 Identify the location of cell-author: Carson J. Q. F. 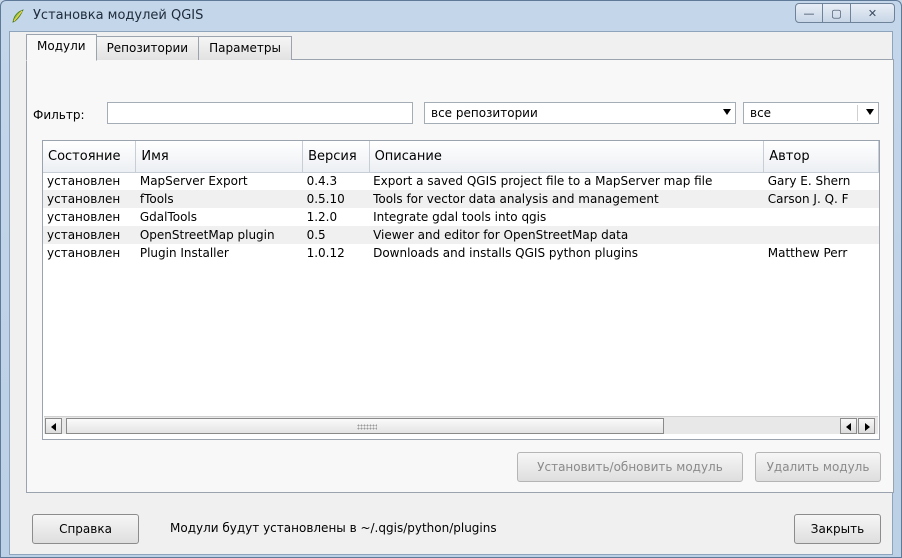
(821, 199).